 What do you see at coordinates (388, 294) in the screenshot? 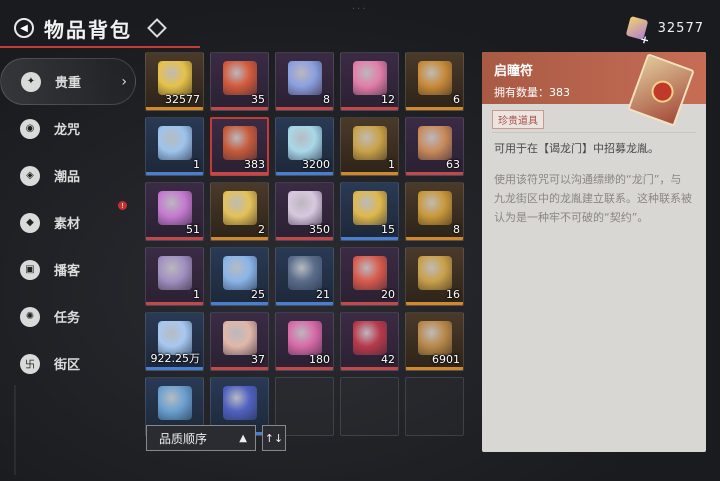
I see `item-count: 20` at bounding box center [388, 294].